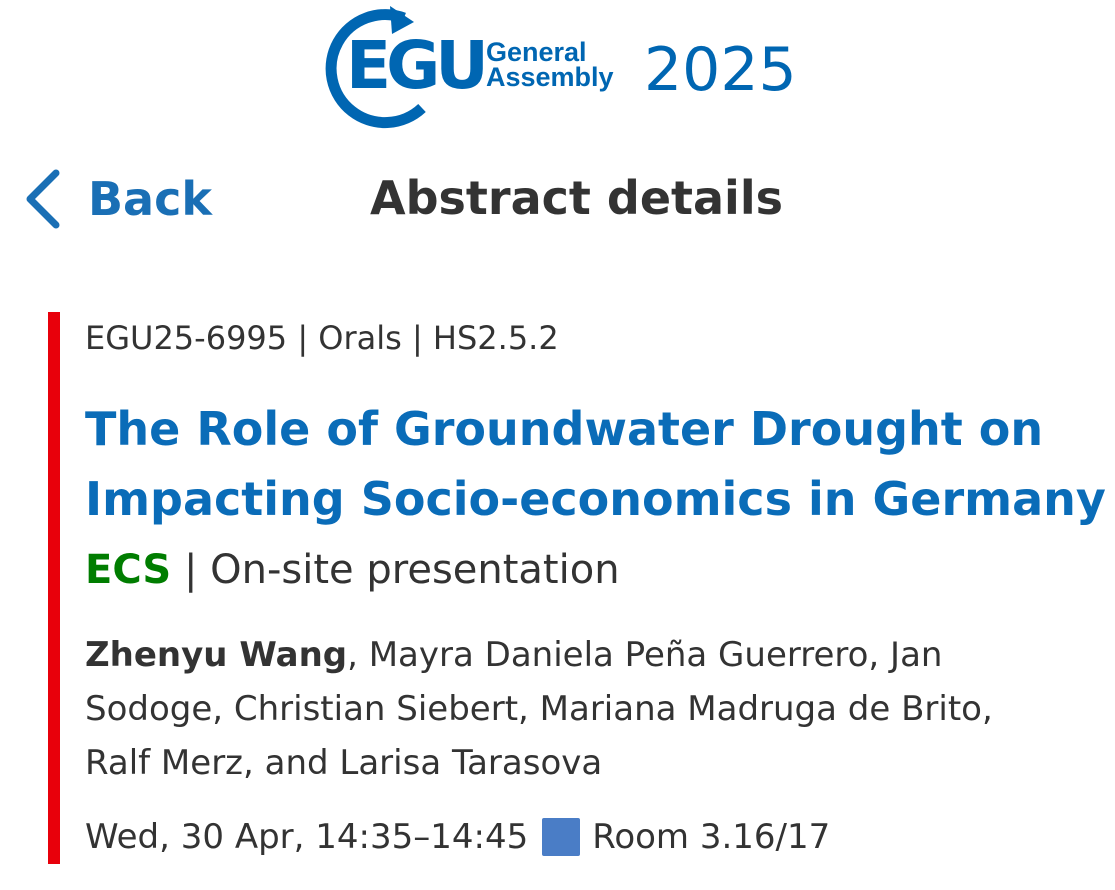  Describe the element at coordinates (128, 570) in the screenshot. I see `ecs-badge: ECS` at that location.